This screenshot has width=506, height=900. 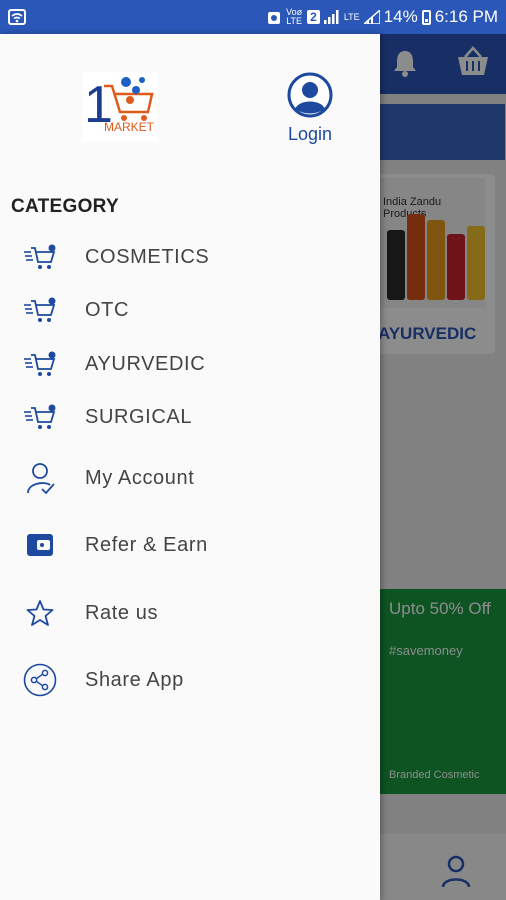 I want to click on battery-icon, so click(x=426, y=17).